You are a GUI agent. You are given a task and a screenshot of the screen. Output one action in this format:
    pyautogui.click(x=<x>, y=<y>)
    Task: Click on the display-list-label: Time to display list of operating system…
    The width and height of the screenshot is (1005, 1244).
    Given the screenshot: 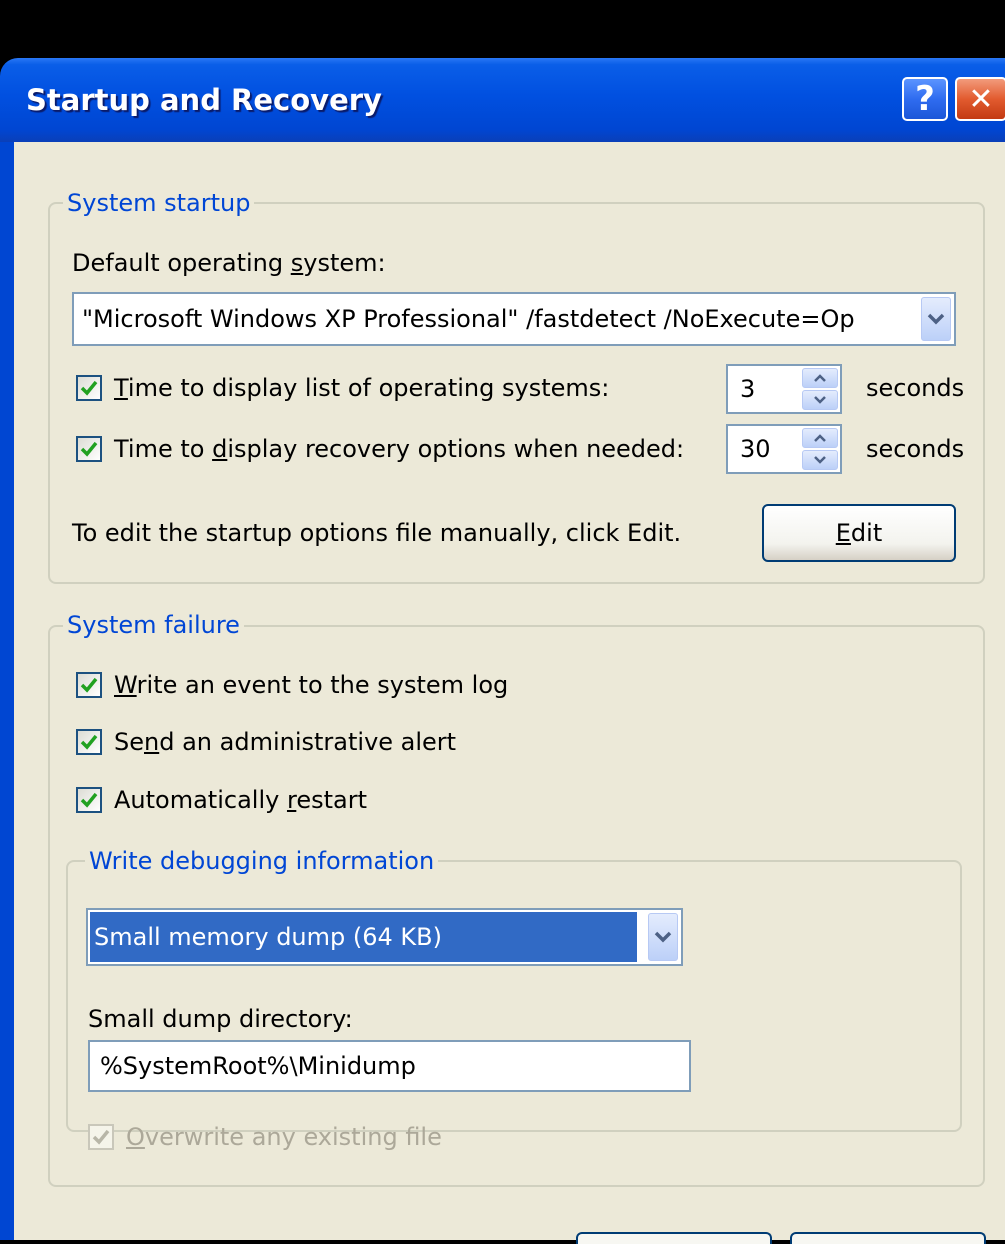 What is the action you would take?
    pyautogui.click(x=362, y=388)
    